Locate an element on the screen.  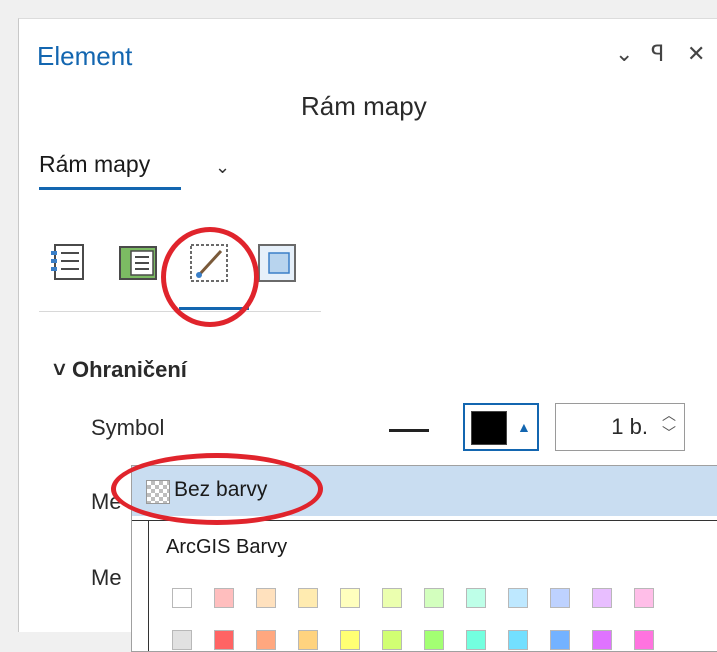
menu-left-border is located at coordinates (148, 585).